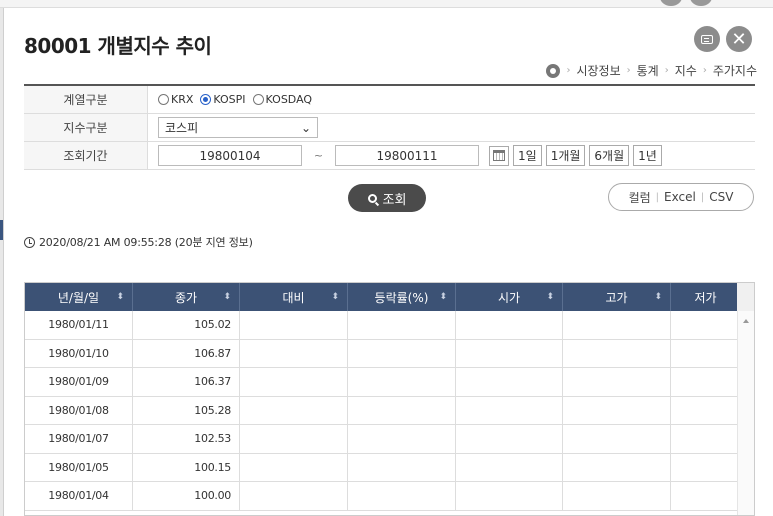 The height and width of the screenshot is (516, 773). I want to click on column-header: 시가 ⬍, so click(509, 297).